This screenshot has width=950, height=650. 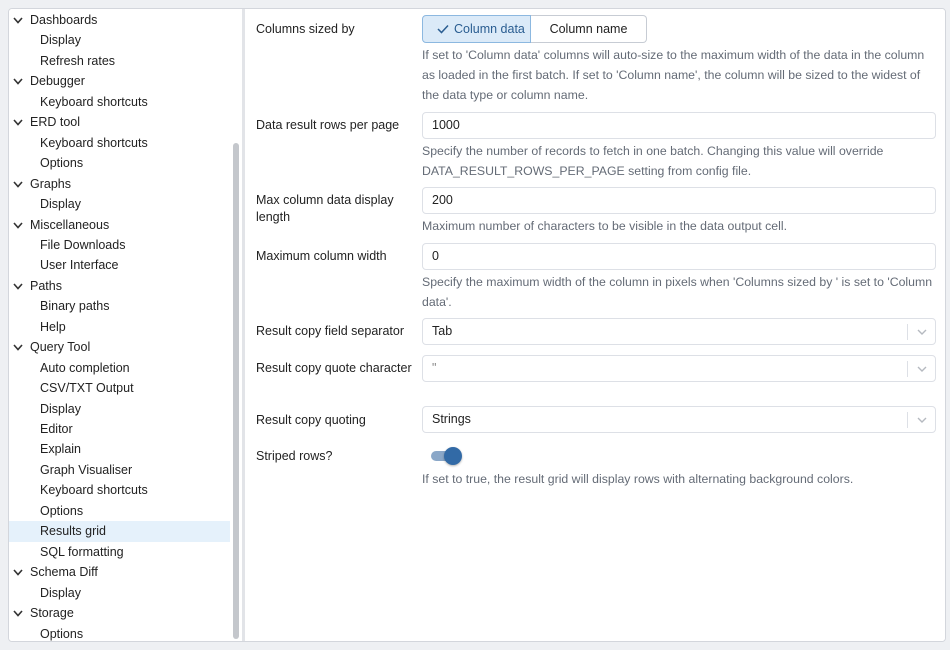 What do you see at coordinates (305, 29) in the screenshot?
I see `columns-sized-by-label: Columns sized by` at bounding box center [305, 29].